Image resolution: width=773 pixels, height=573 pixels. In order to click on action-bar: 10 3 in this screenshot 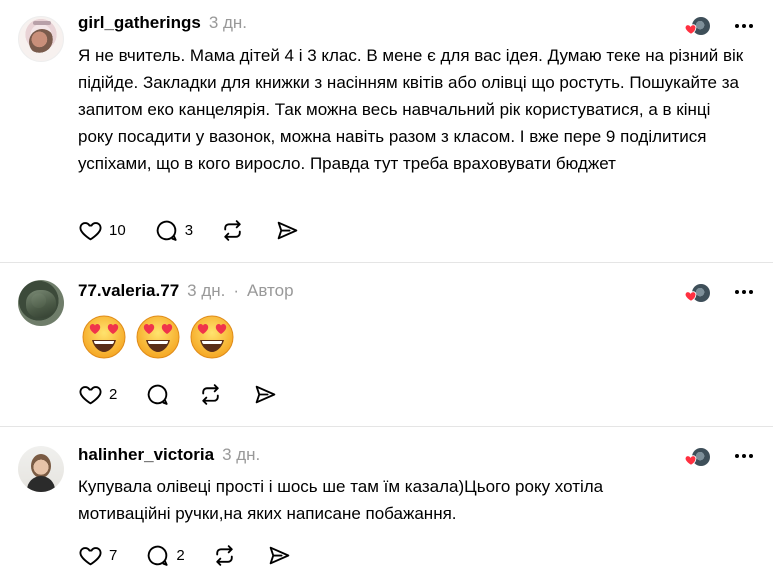, I will do `click(189, 230)`.